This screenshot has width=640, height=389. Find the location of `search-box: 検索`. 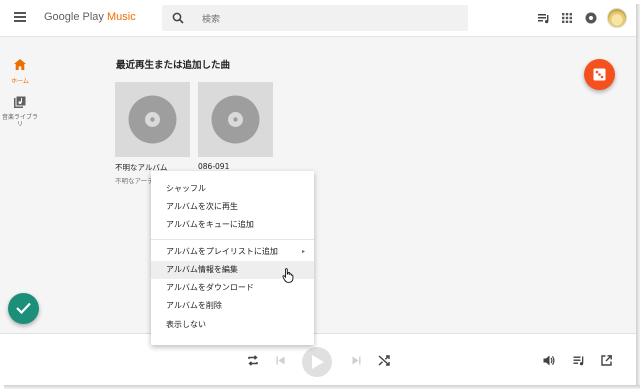

search-box: 検索 is located at coordinates (315, 18).